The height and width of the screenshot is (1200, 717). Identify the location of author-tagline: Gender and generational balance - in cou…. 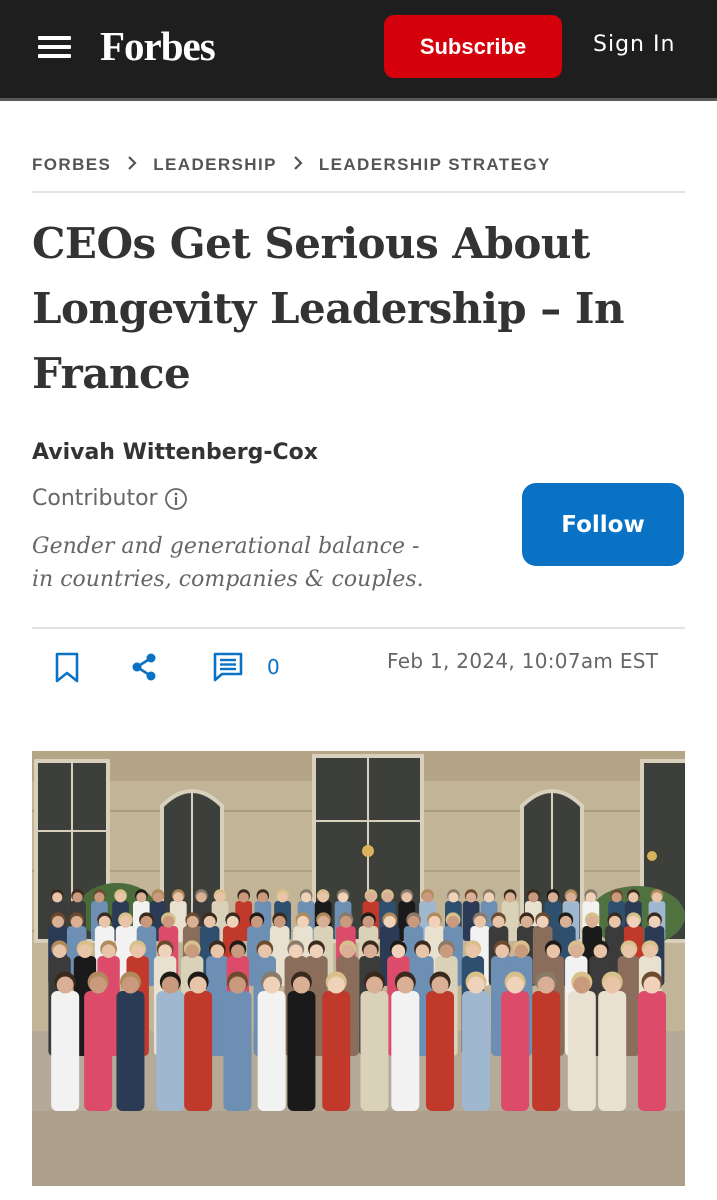
(267, 563).